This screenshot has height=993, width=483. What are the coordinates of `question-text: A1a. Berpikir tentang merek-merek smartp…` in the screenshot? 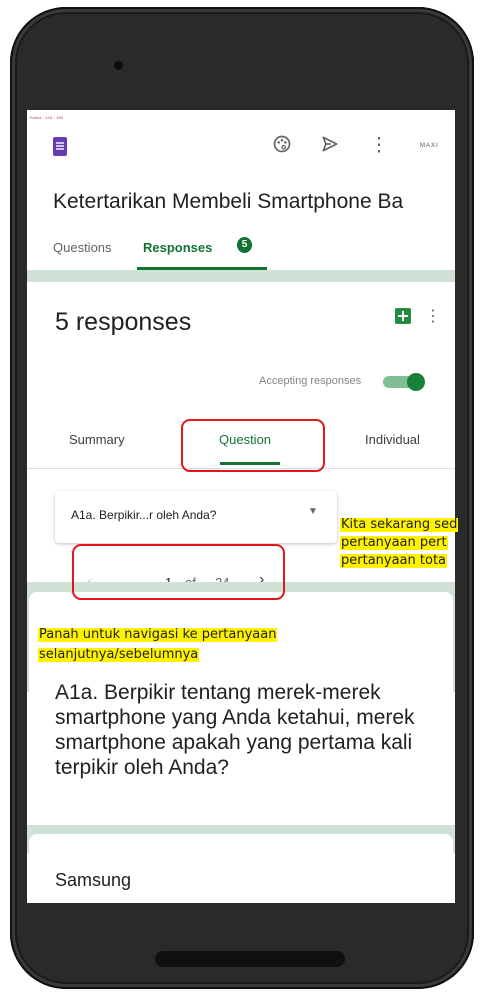 It's located at (235, 730).